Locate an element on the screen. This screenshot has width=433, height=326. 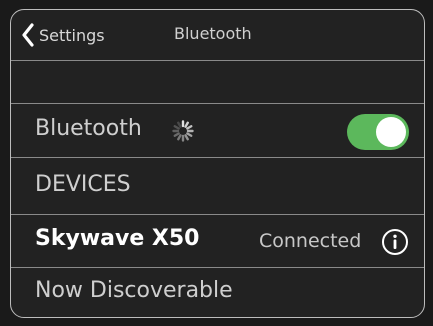
back-button-label: Settings is located at coordinates (72, 35).